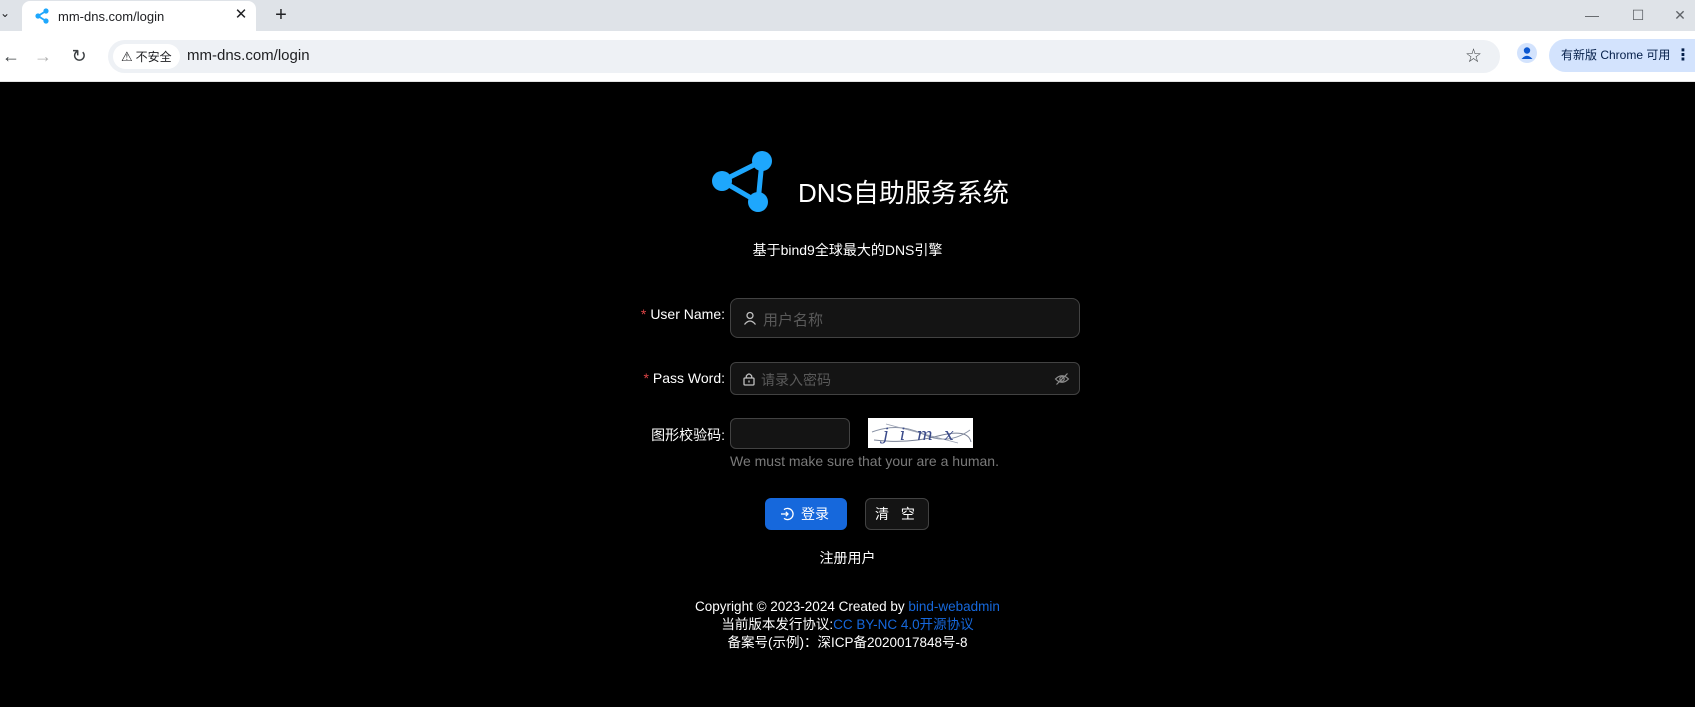 The width and height of the screenshot is (1695, 707). What do you see at coordinates (248, 55) in the screenshot?
I see `url-text: mm-dns.com/login` at bounding box center [248, 55].